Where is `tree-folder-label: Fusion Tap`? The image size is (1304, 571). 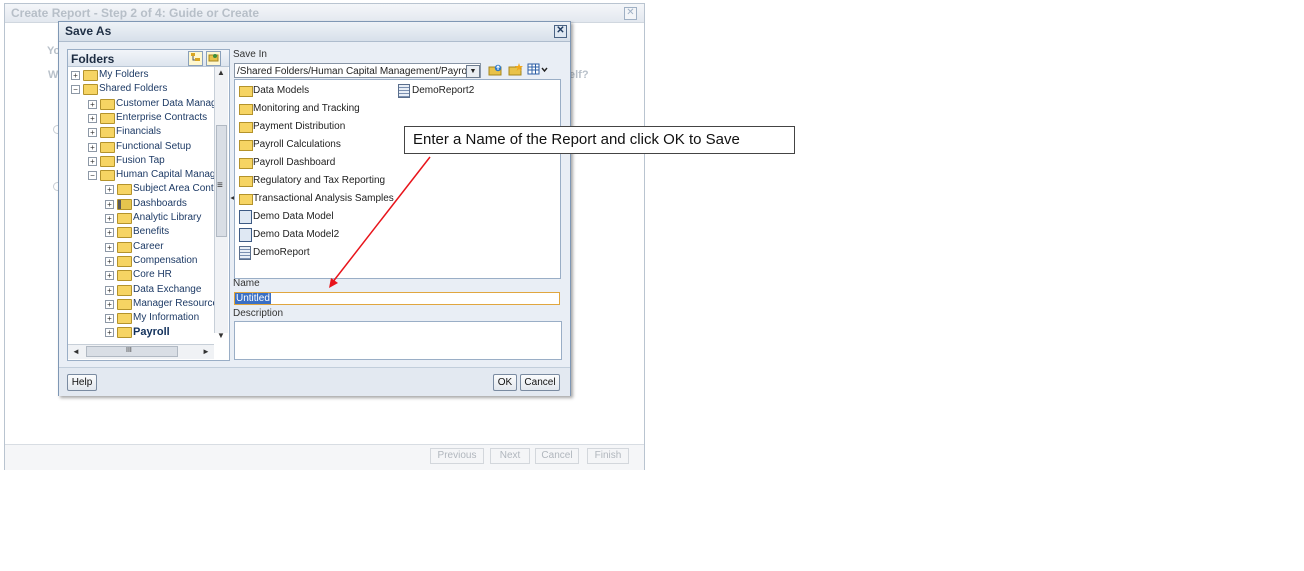
tree-folder-label: Fusion Tap is located at coordinates (140, 160).